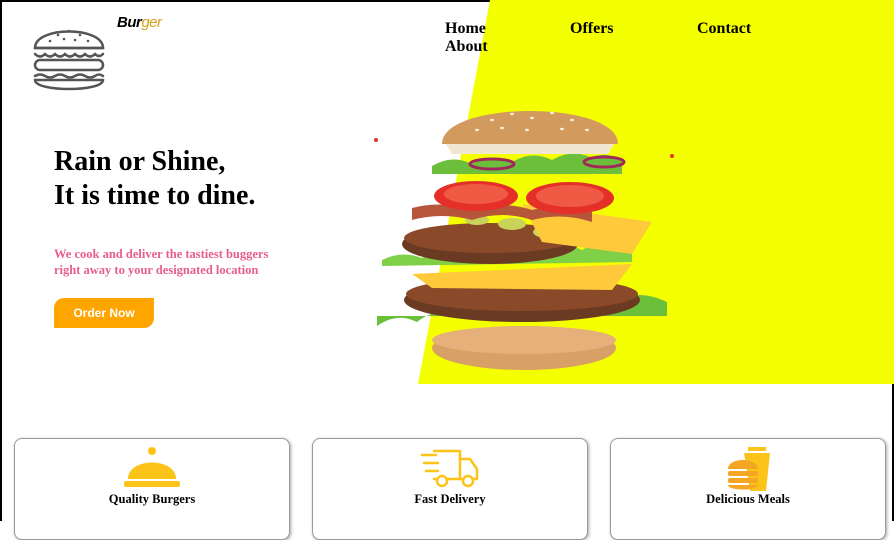 Image resolution: width=894 pixels, height=540 pixels. Describe the element at coordinates (154, 179) in the screenshot. I see `hero-headline: Rain or Shine, It is time to dine.` at that location.